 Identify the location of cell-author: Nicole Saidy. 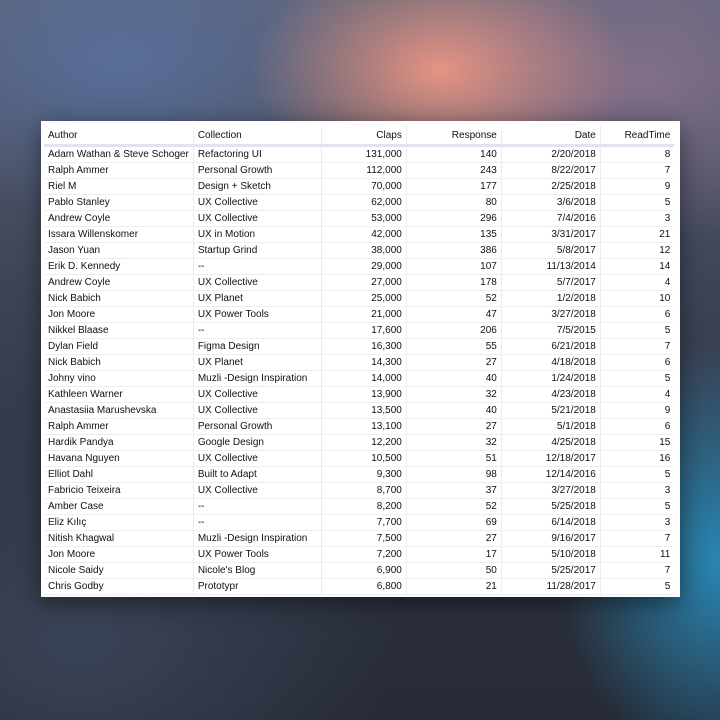
(119, 570).